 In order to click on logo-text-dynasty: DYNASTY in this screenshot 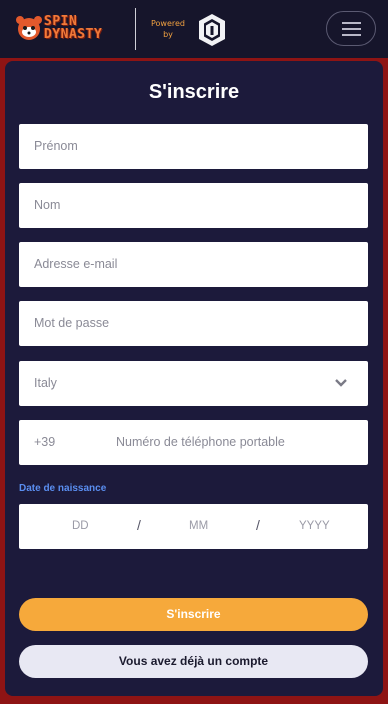, I will do `click(73, 34)`.